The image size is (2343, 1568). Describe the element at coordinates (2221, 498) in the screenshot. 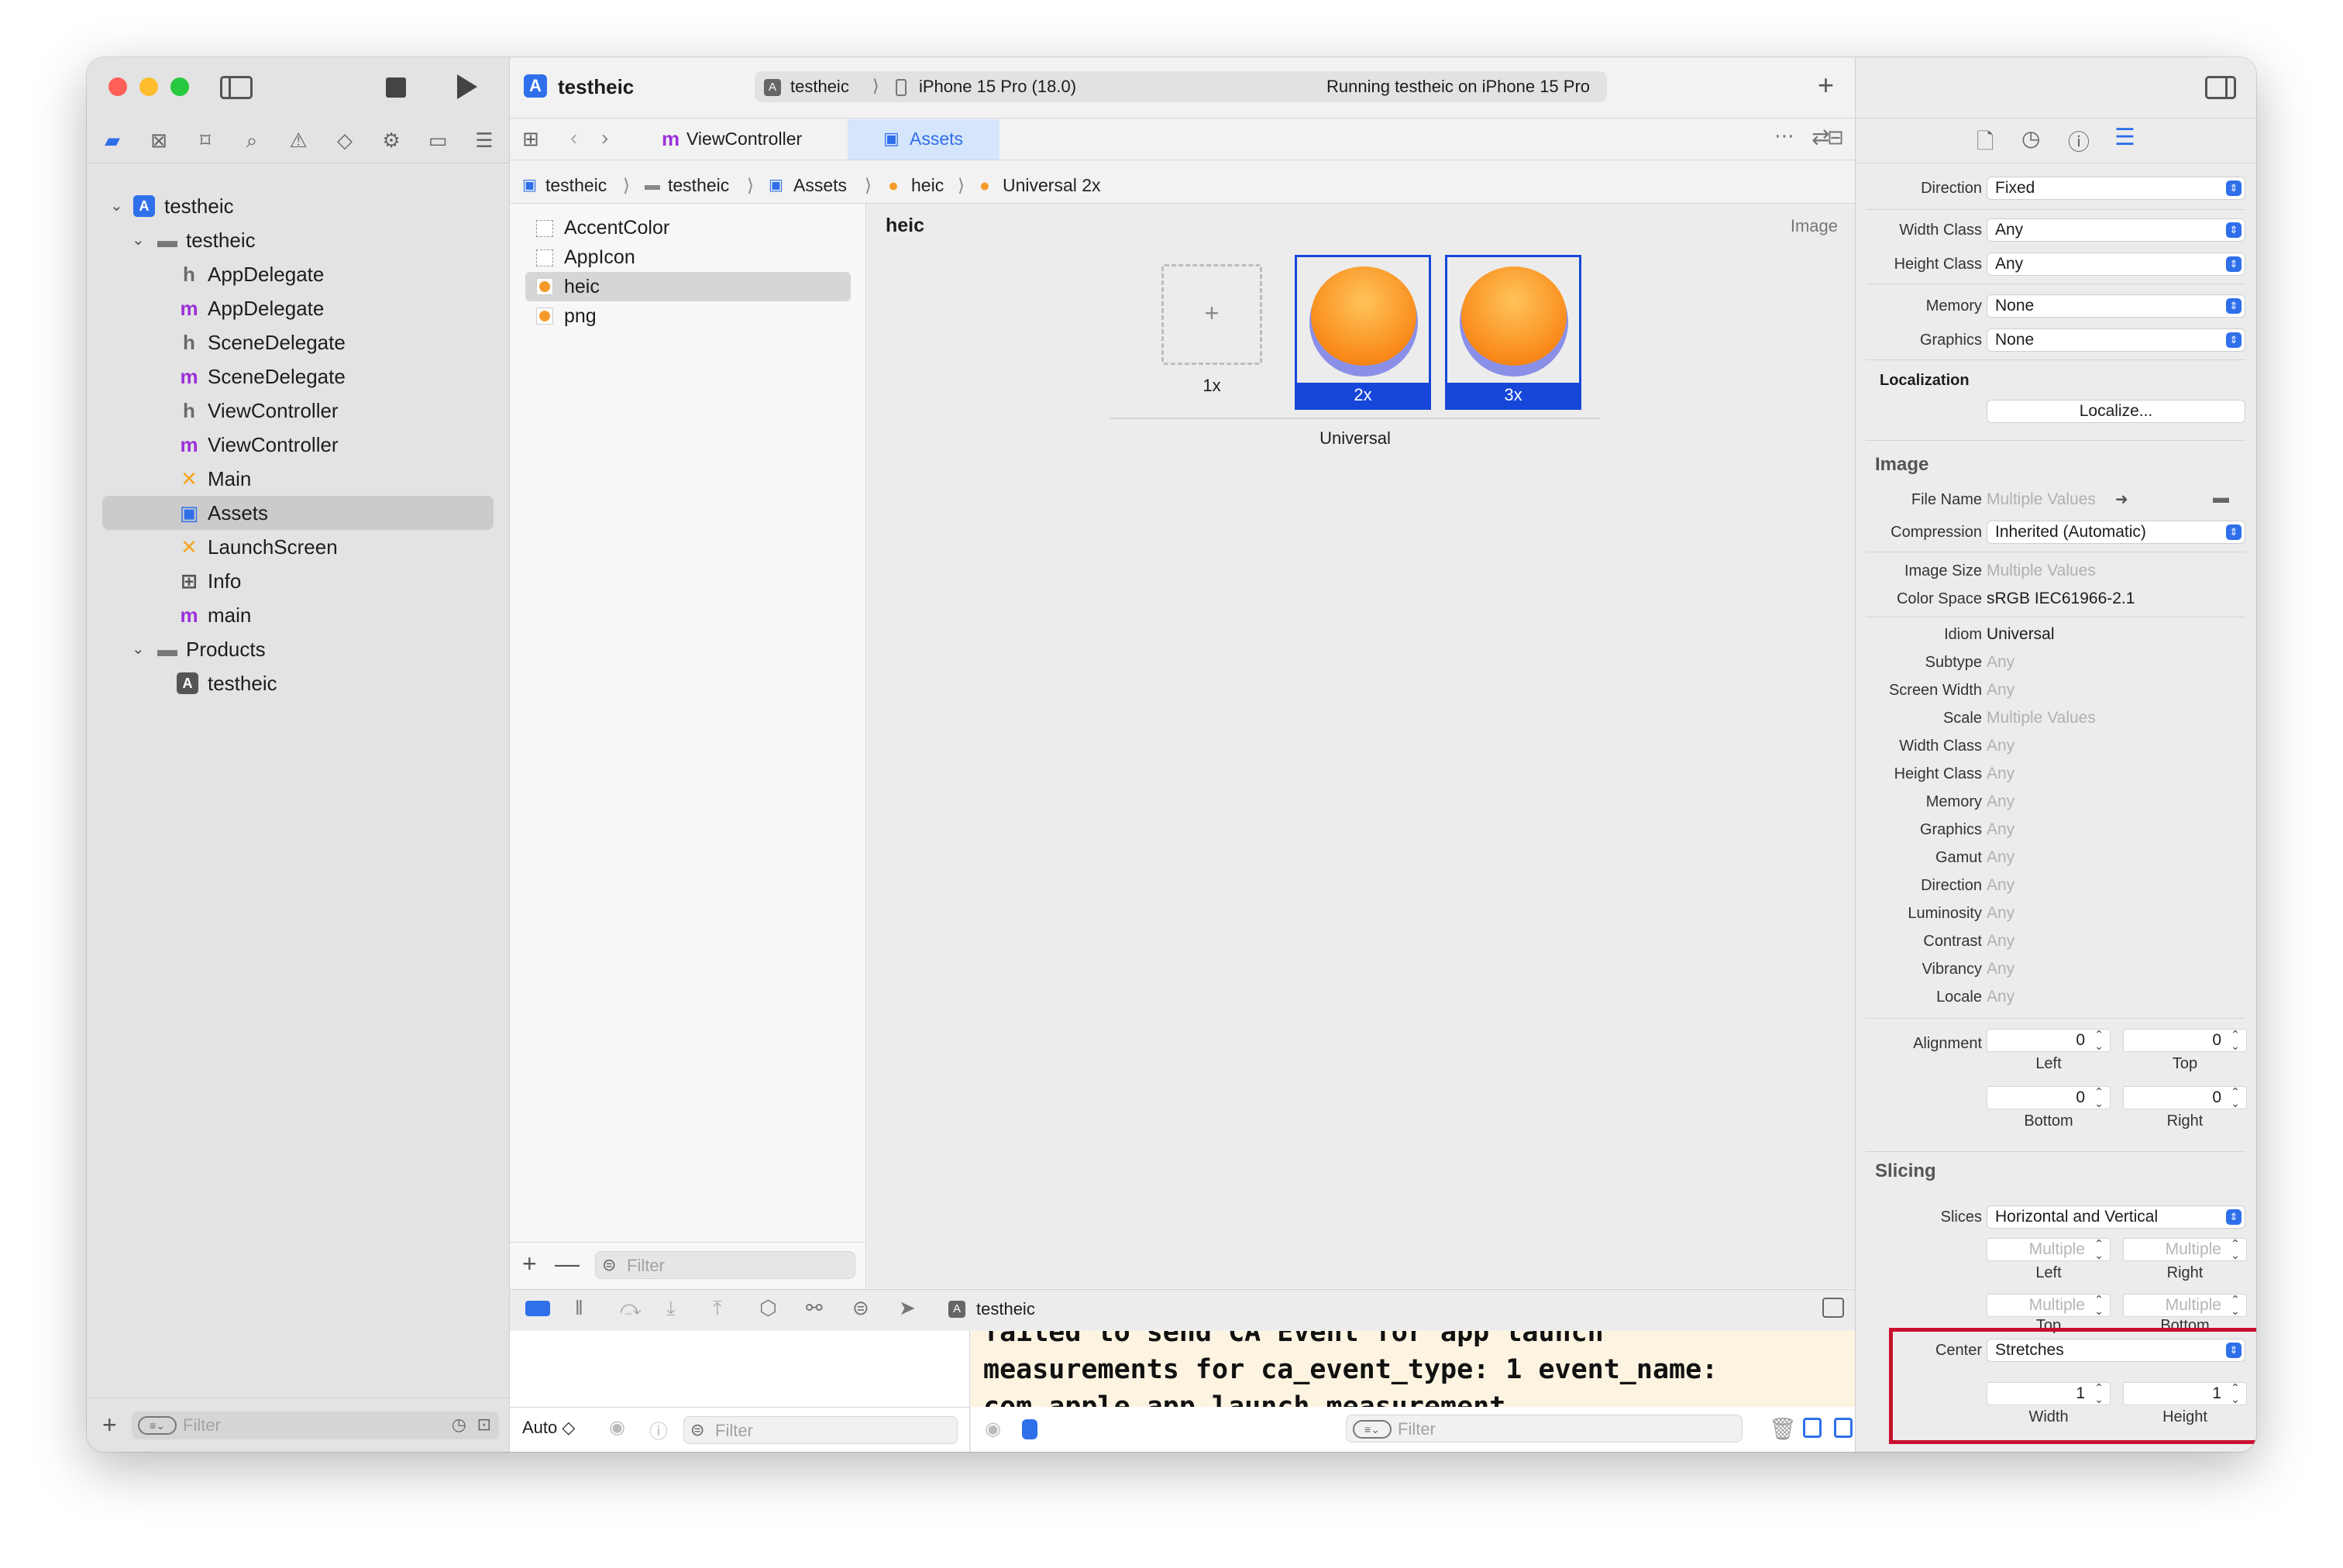

I see `folder-icon: ▬` at that location.